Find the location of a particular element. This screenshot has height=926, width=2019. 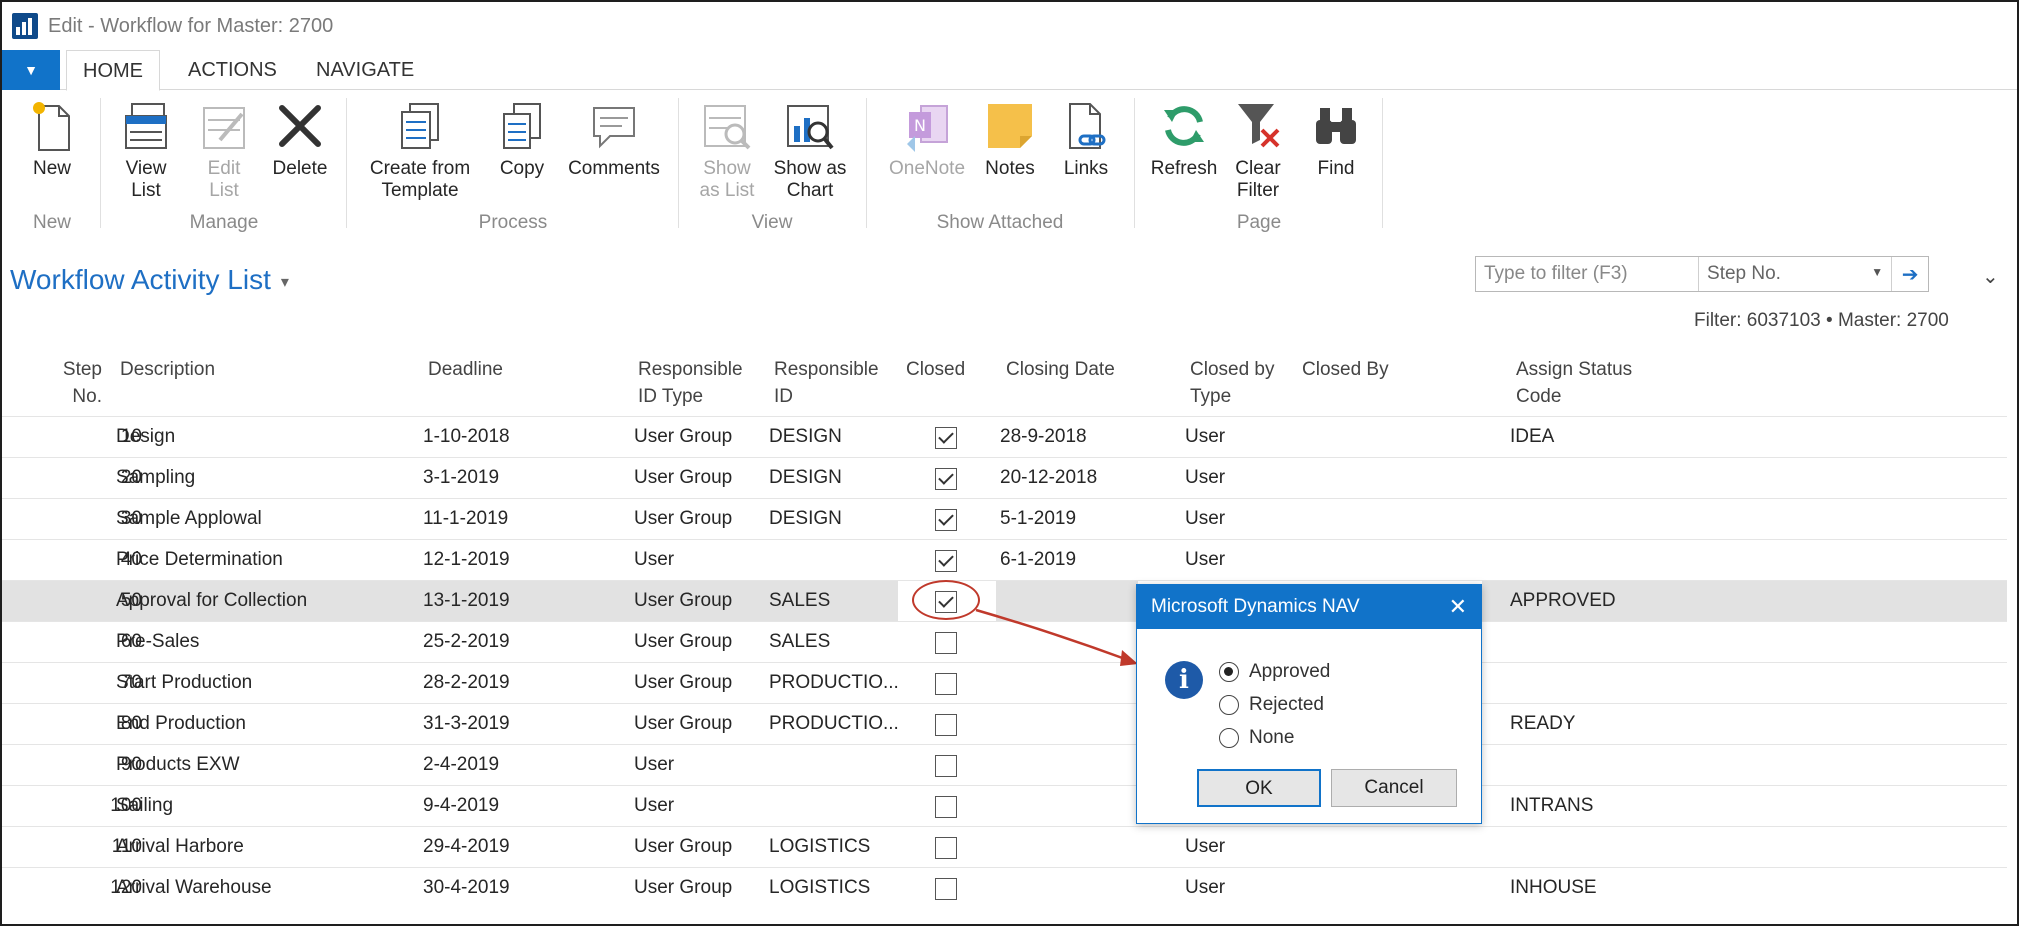

links-label: Links is located at coordinates (1086, 168).